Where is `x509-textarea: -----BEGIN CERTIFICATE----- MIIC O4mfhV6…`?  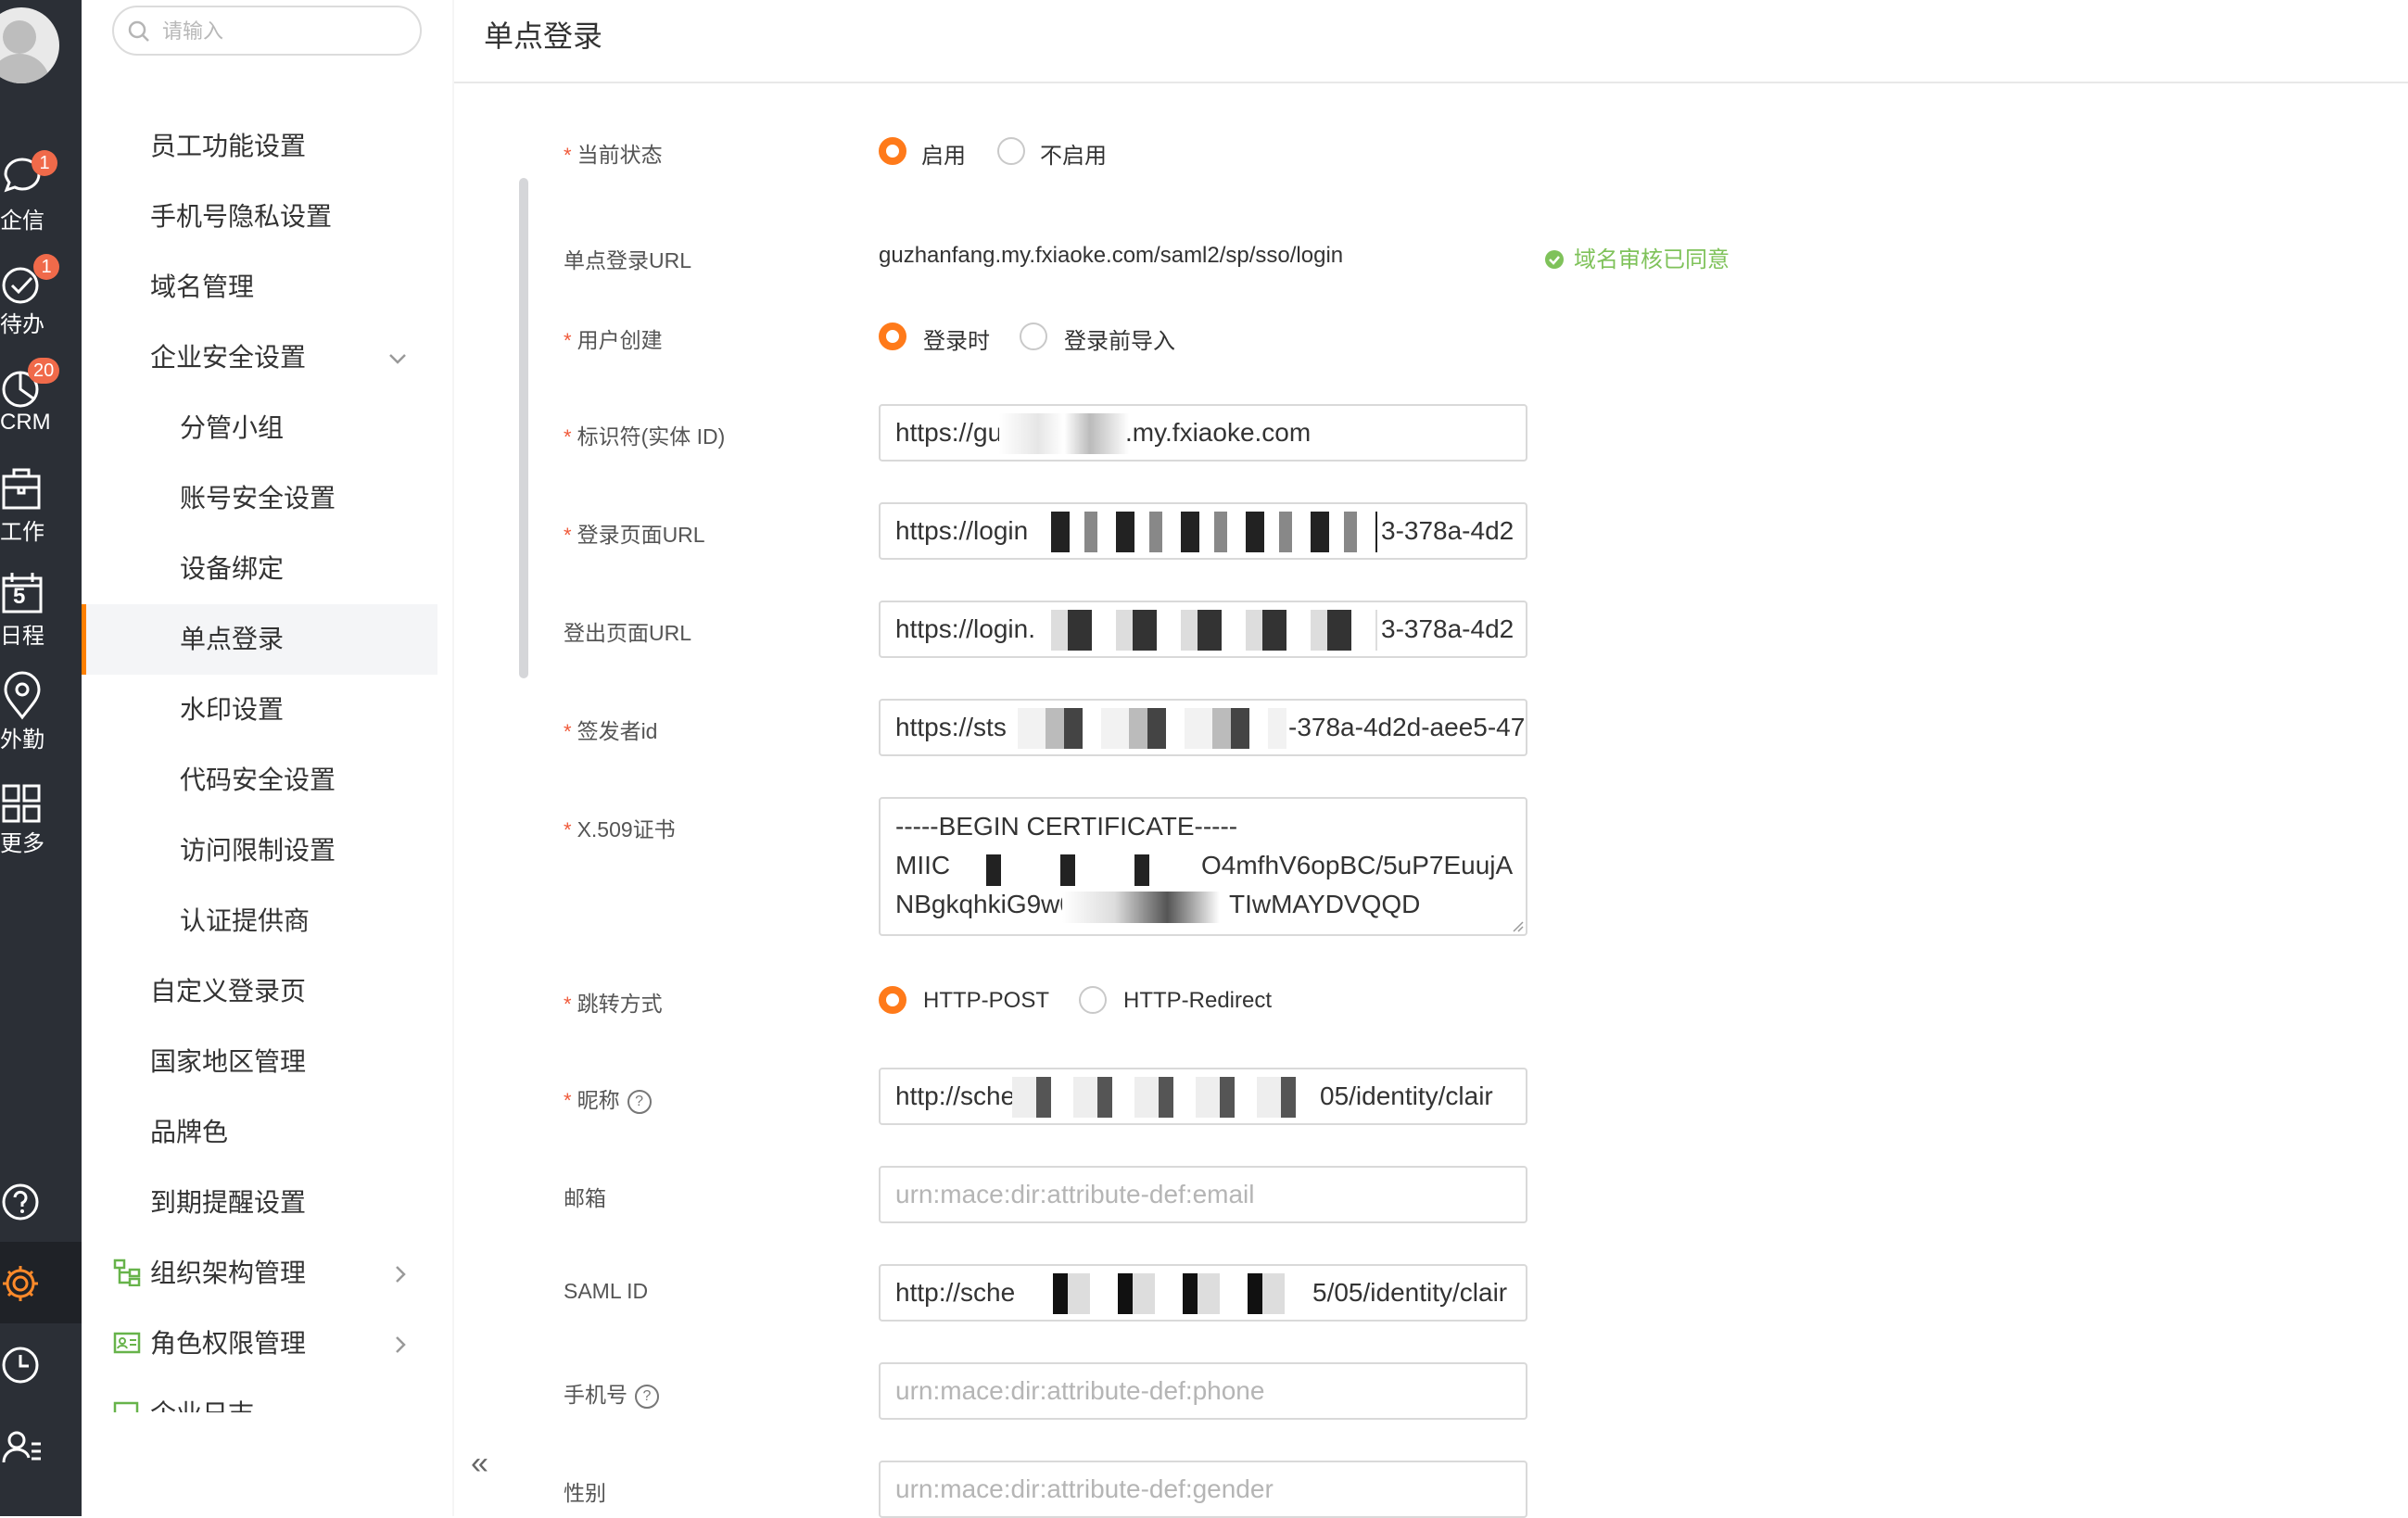 x509-textarea: -----BEGIN CERTIFICATE----- MIIC O4mfhV6… is located at coordinates (1203, 866).